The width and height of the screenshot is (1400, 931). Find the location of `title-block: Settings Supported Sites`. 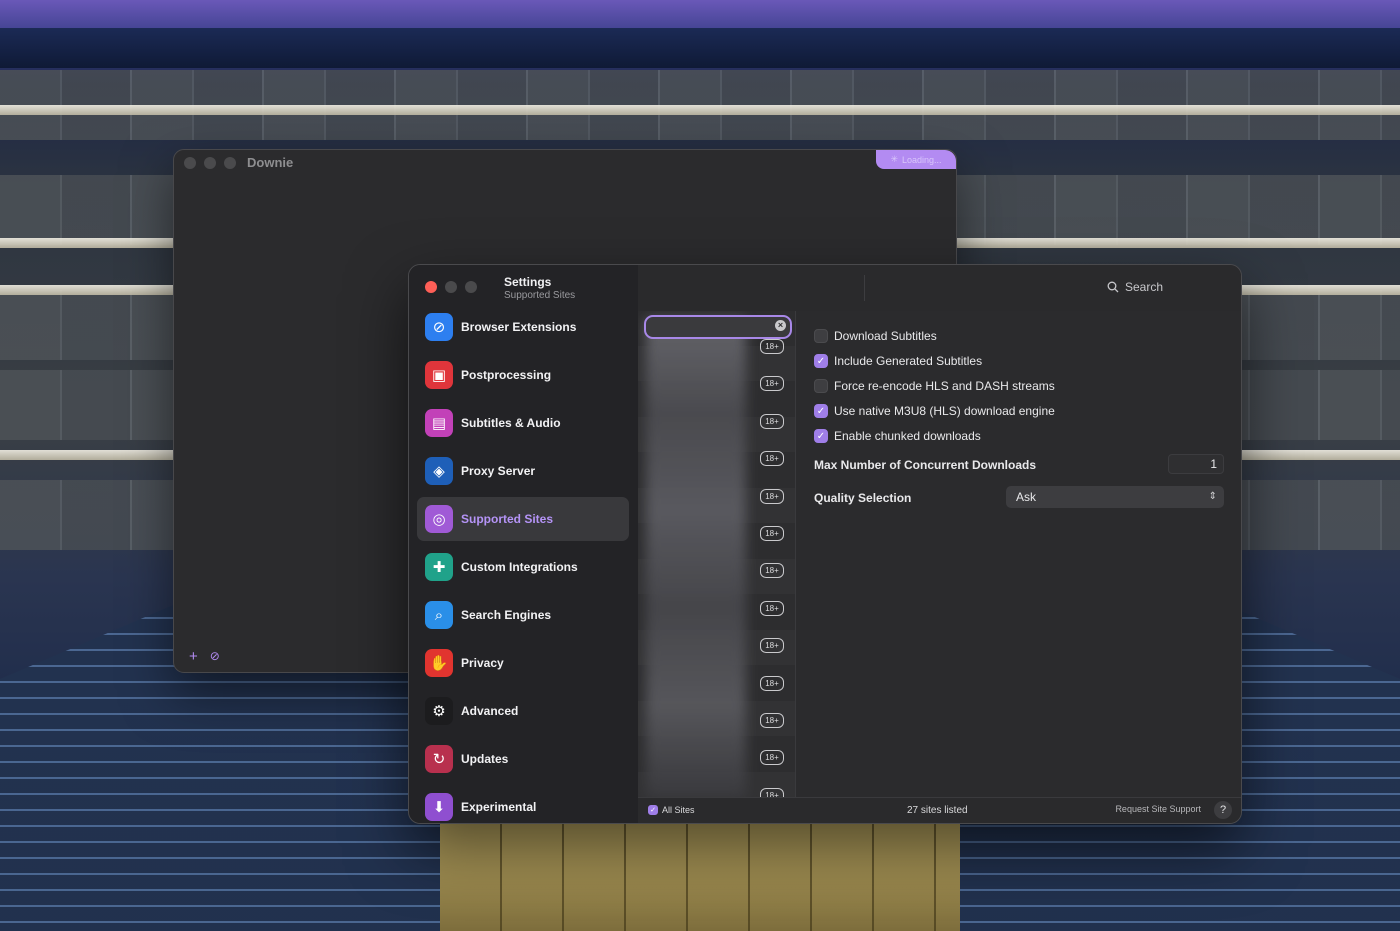

title-block: Settings Supported Sites is located at coordinates (539, 288).